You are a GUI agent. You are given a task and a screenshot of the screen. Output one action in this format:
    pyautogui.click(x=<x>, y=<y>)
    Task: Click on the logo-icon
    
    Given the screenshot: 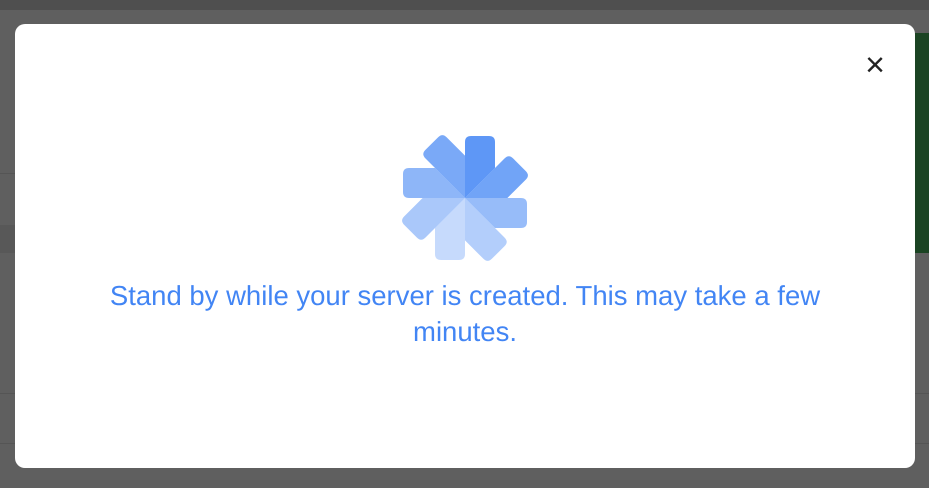 What is the action you would take?
    pyautogui.click(x=465, y=198)
    